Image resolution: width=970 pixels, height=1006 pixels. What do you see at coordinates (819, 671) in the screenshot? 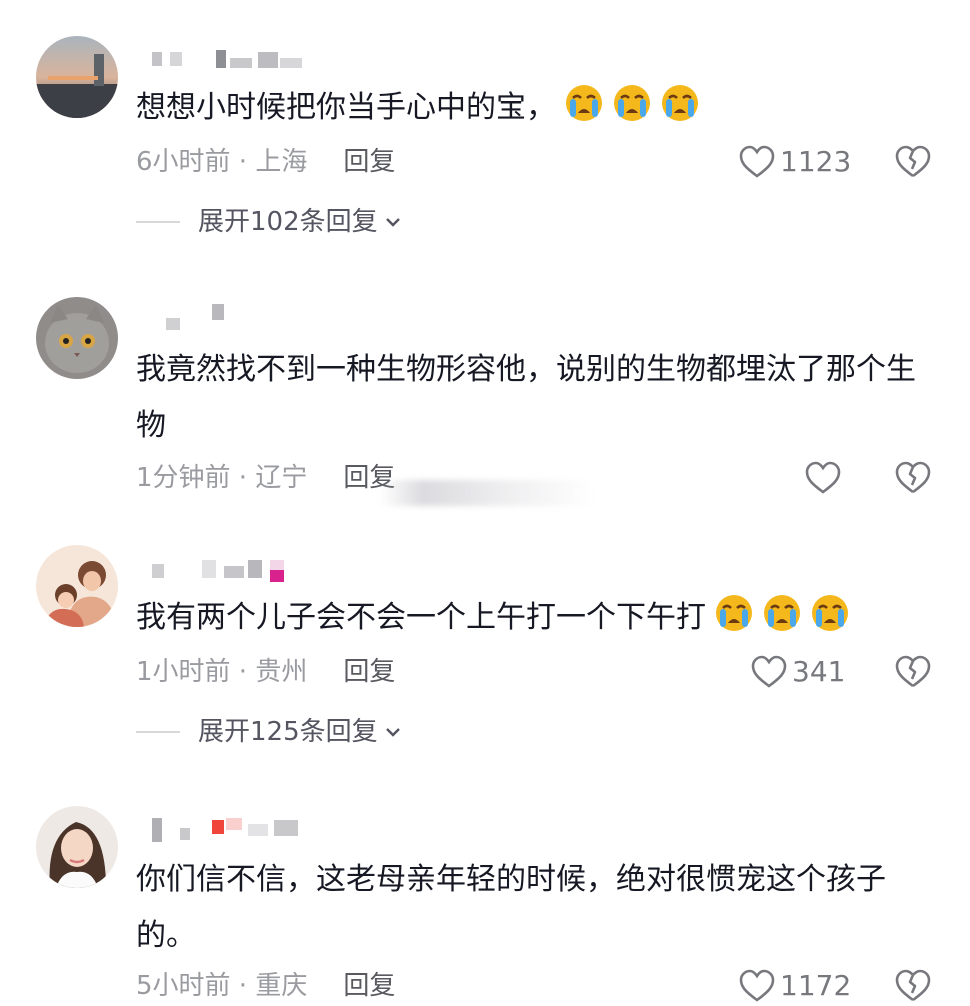
I see `like-count: 341` at bounding box center [819, 671].